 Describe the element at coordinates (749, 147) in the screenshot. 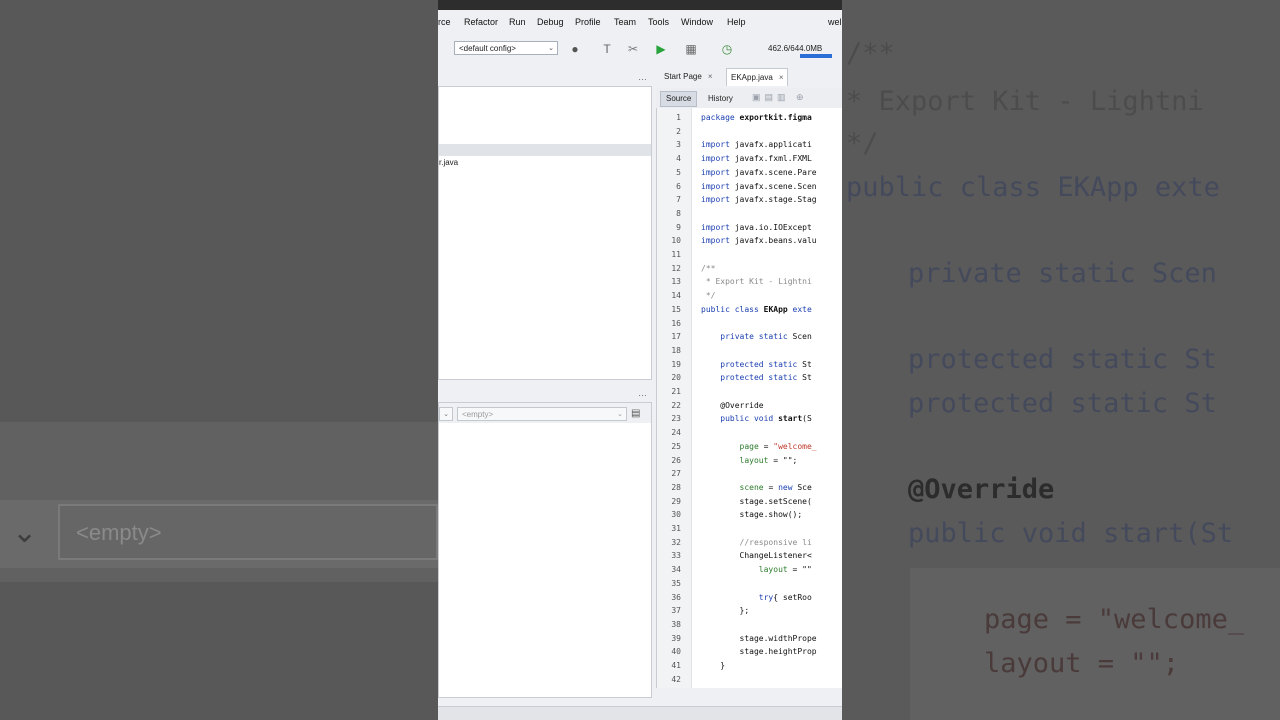

I see `code-line: 3 import javafx.applicati` at that location.